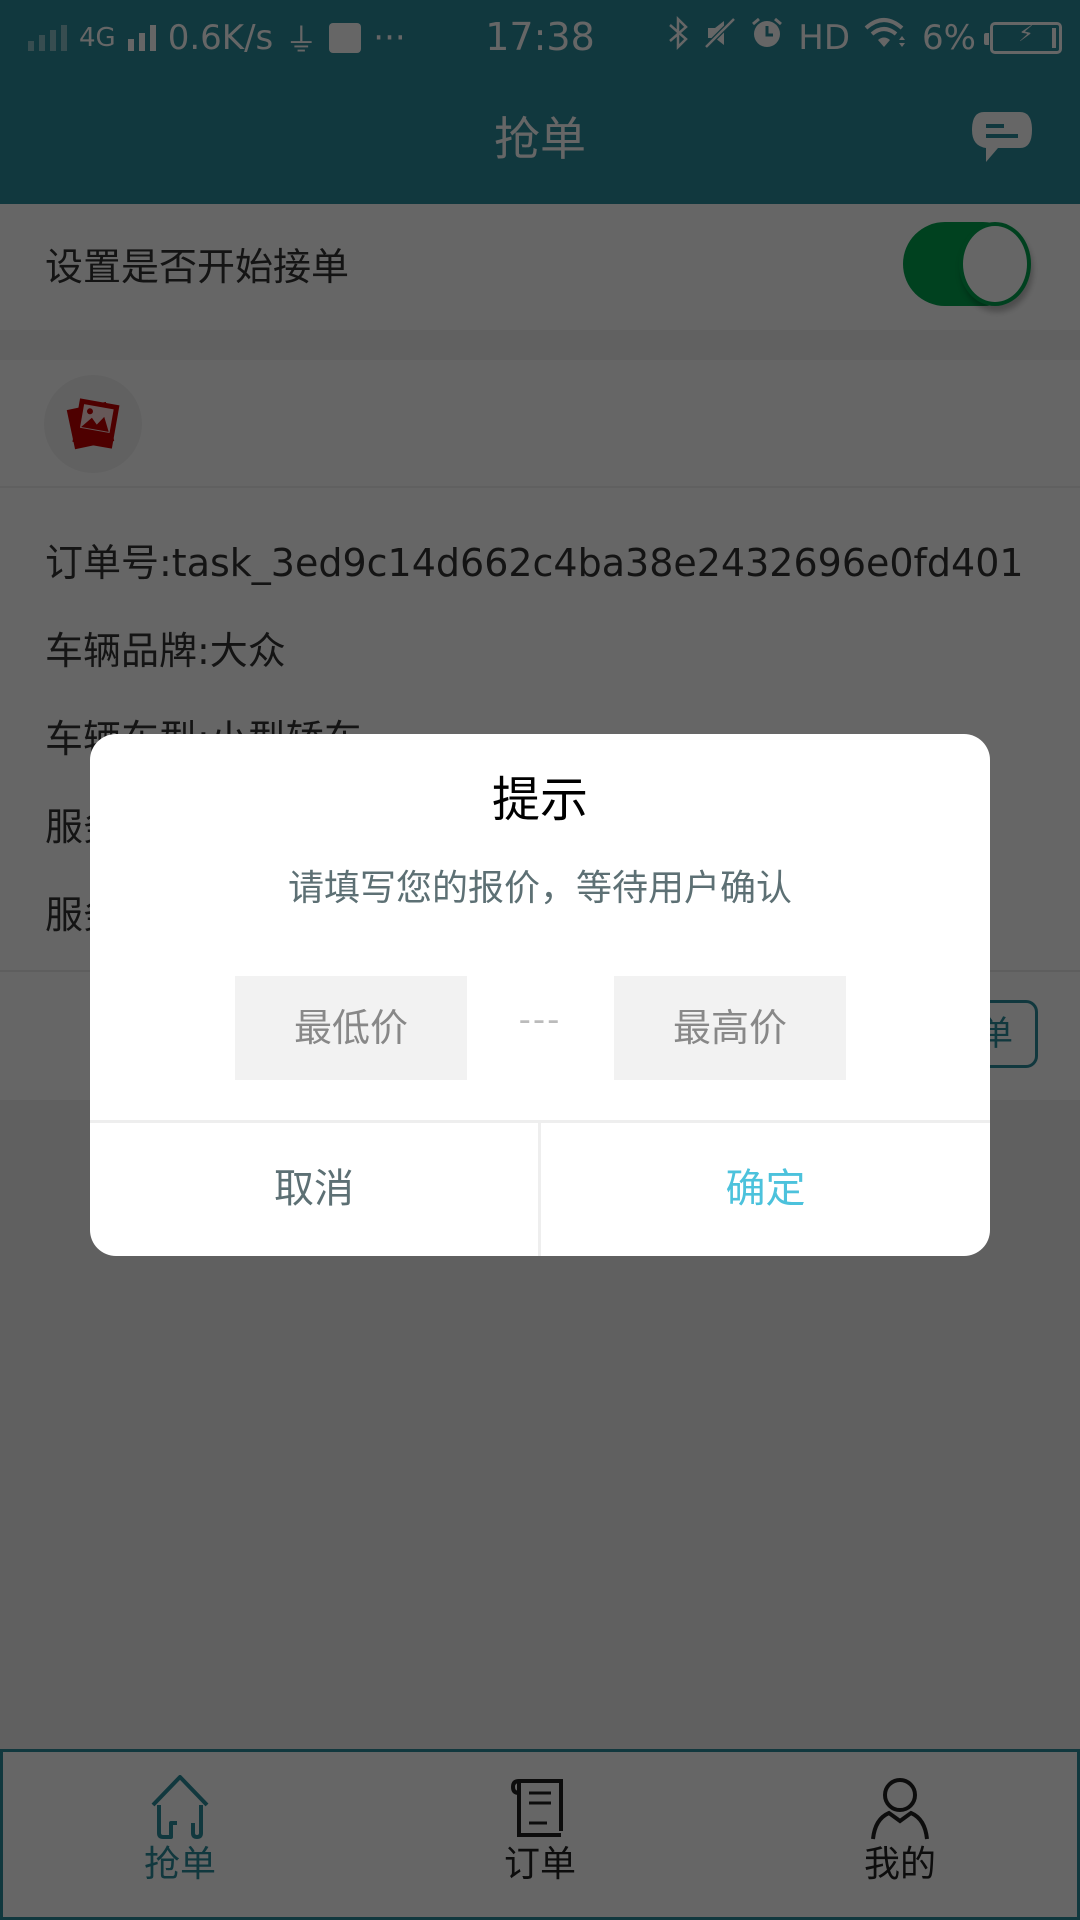 Image resolution: width=1080 pixels, height=1920 pixels. What do you see at coordinates (539, 800) in the screenshot?
I see `dialog-title: 提示` at bounding box center [539, 800].